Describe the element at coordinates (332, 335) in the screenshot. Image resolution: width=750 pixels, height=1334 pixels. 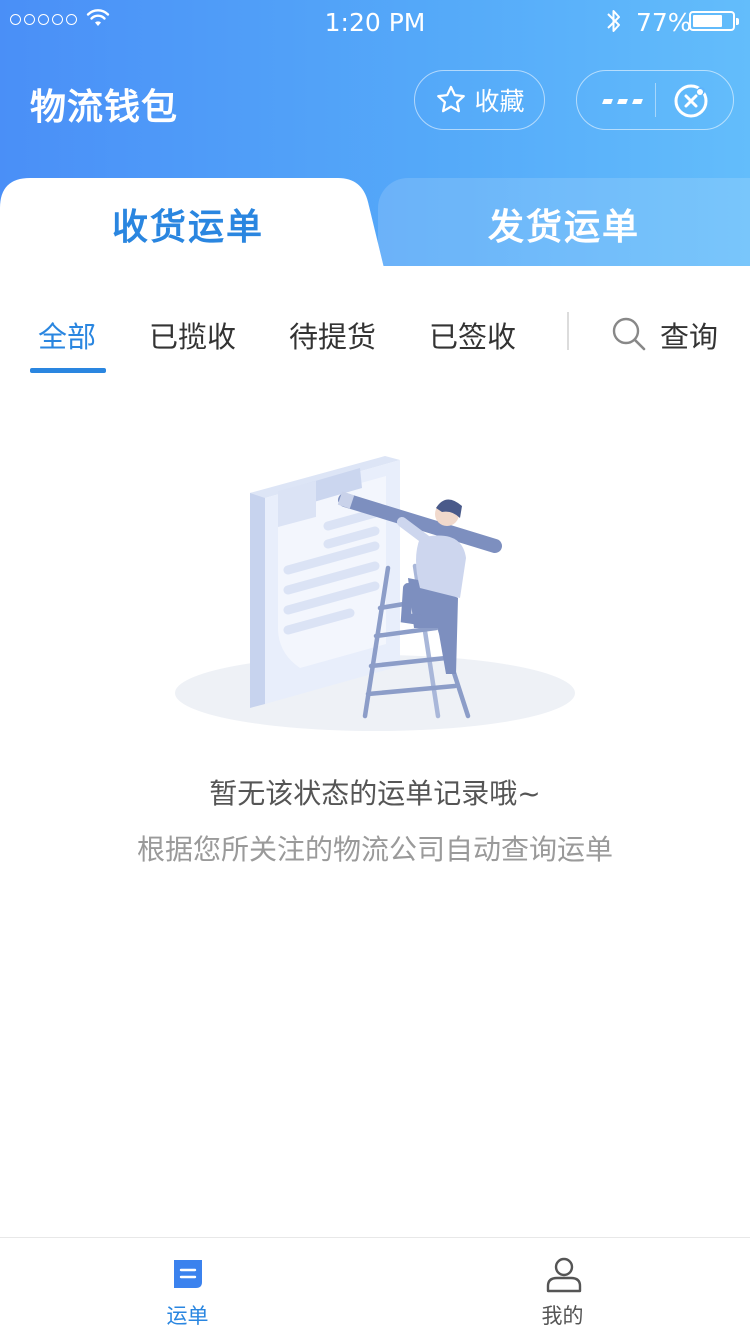
I see `filter-awaiting-pickup: 待提货` at that location.